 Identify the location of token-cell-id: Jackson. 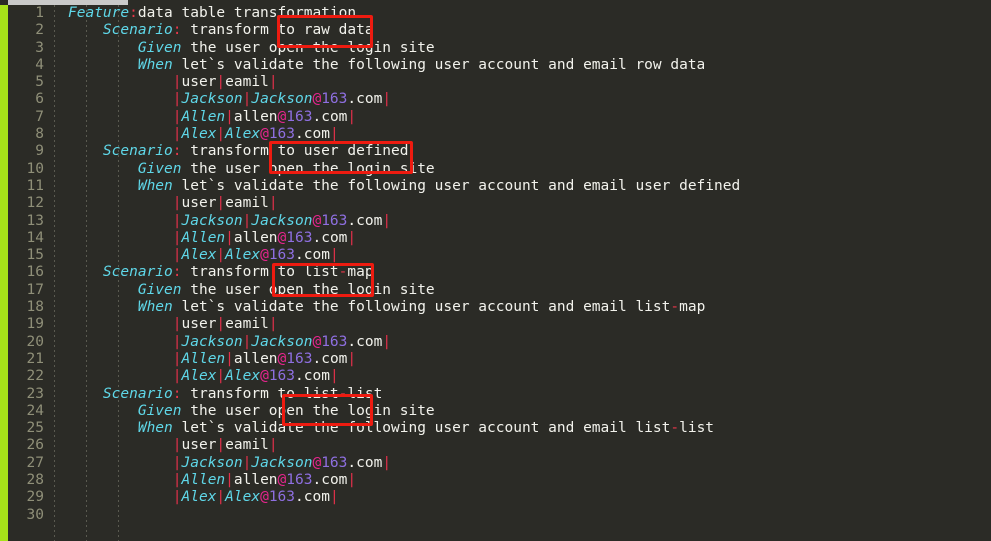
(282, 99).